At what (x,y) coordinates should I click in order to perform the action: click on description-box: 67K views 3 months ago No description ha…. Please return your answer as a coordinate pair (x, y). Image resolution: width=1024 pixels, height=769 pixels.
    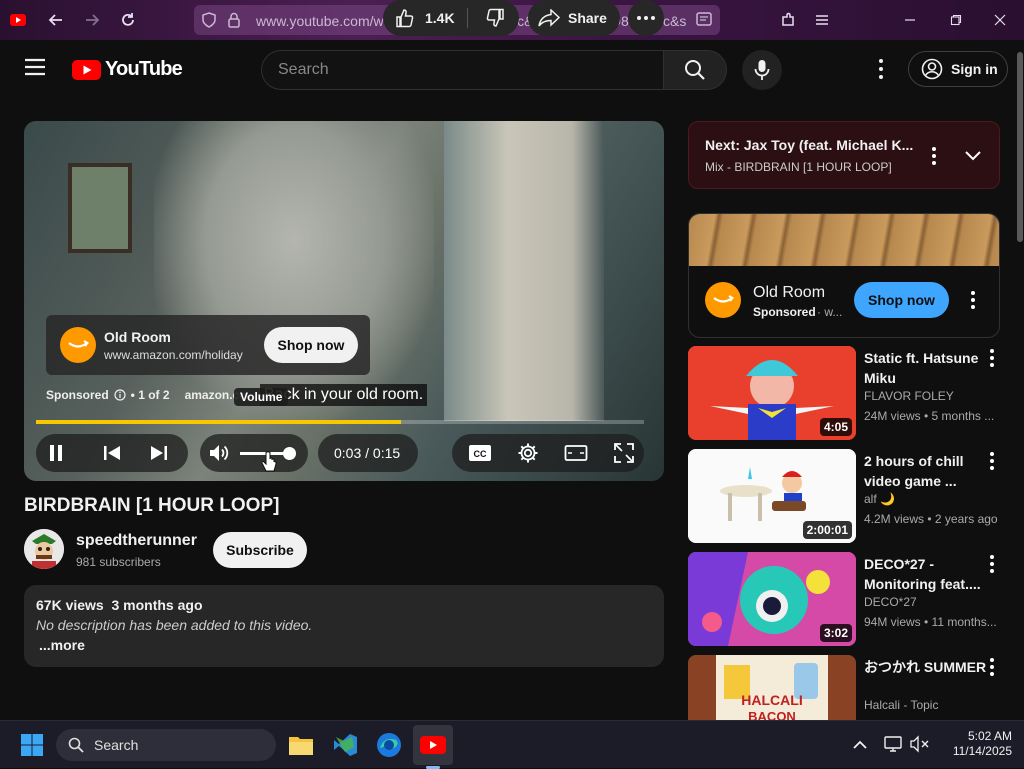
    Looking at the image, I should click on (344, 626).